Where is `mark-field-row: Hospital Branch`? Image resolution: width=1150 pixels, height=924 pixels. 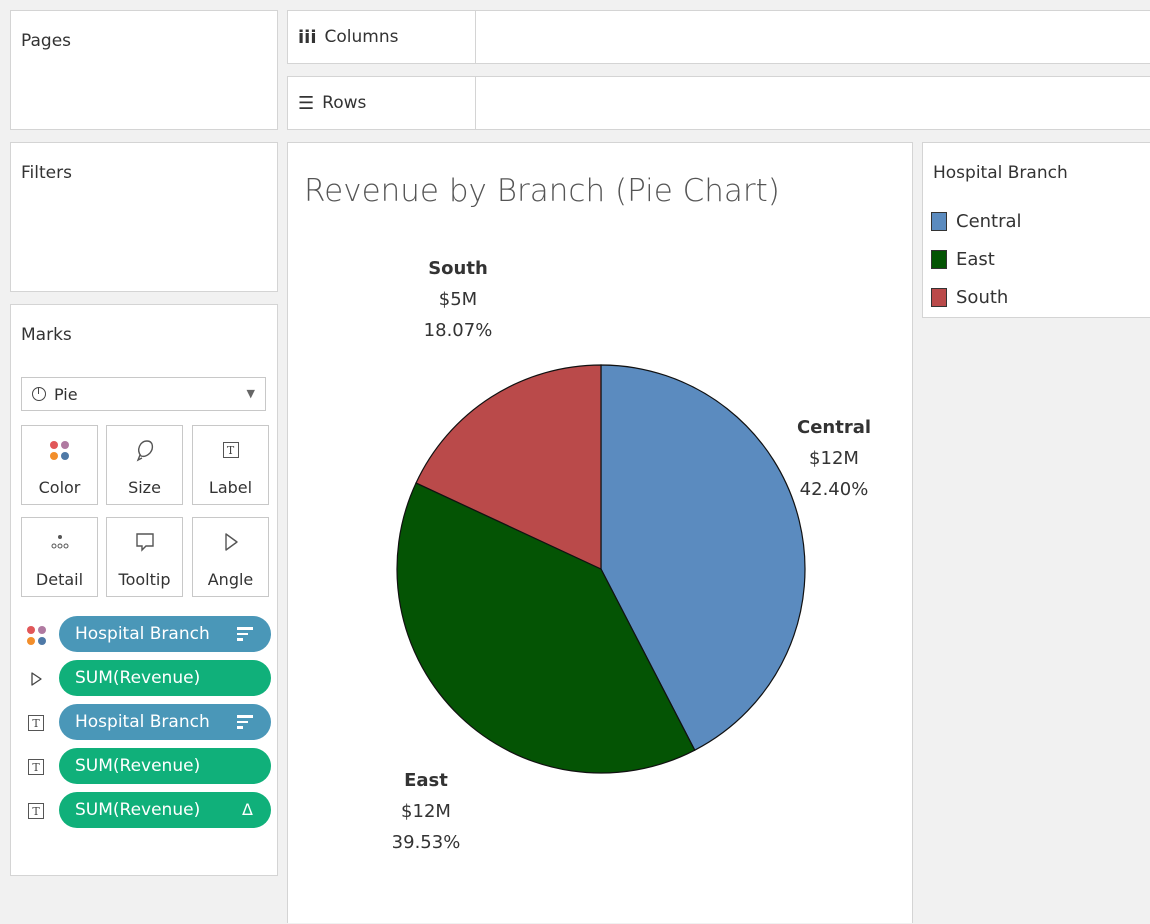 mark-field-row: Hospital Branch is located at coordinates (148, 634).